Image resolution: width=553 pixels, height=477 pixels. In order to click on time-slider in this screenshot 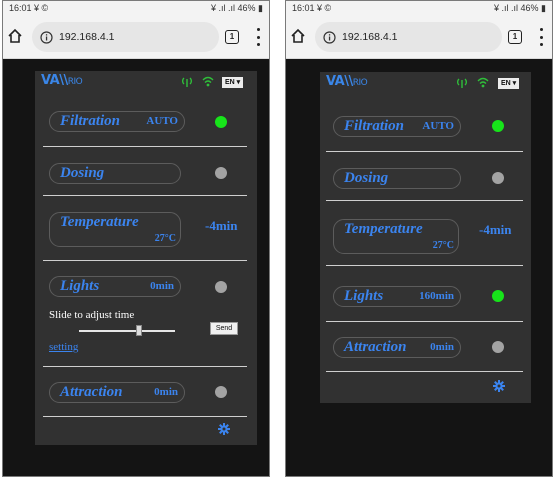, I will do `click(127, 331)`.